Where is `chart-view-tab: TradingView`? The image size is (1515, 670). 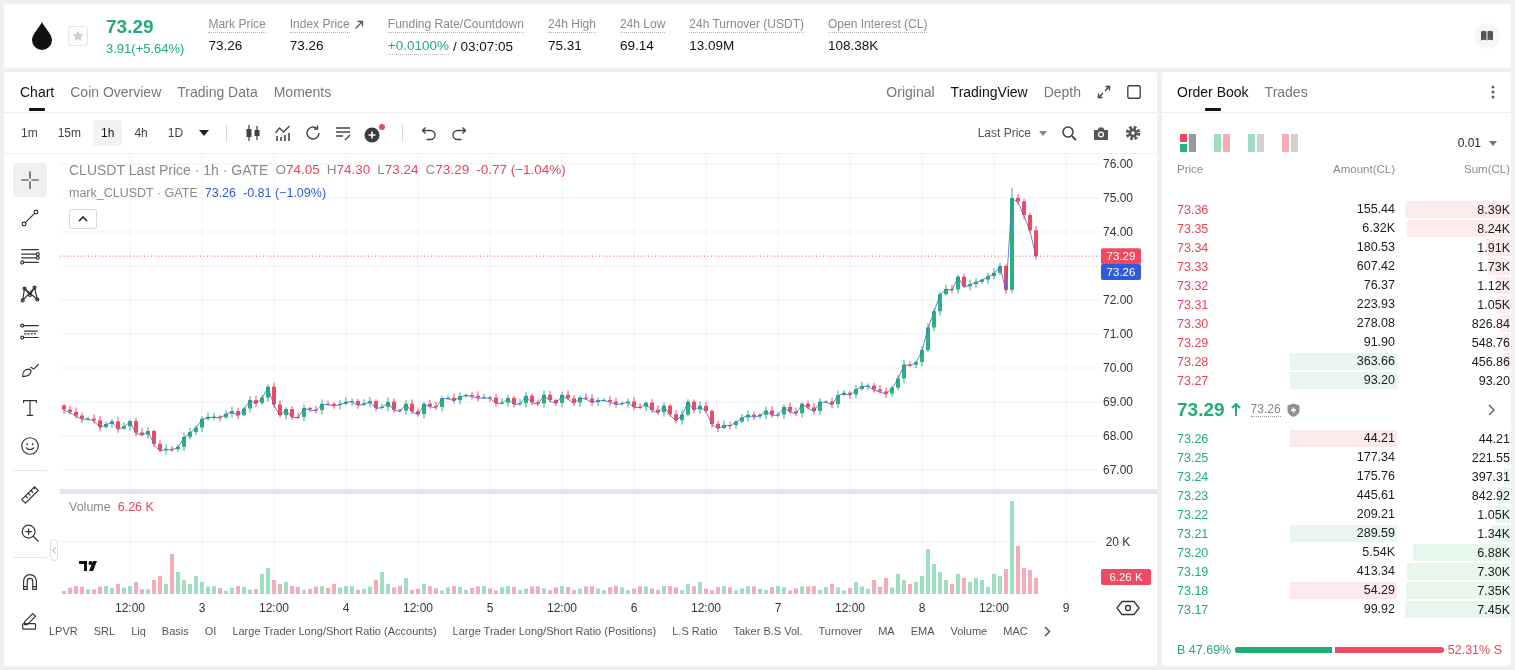 chart-view-tab: TradingView is located at coordinates (989, 92).